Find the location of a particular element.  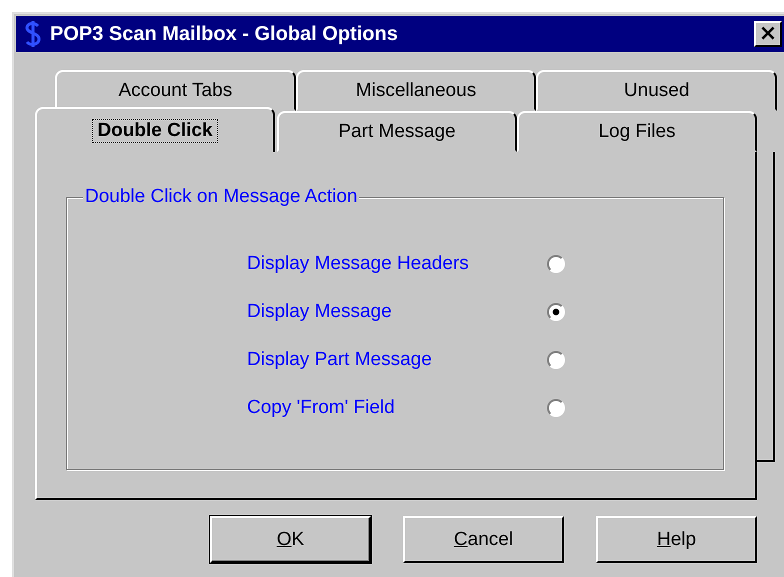

dialog-button: Help is located at coordinates (676, 539).